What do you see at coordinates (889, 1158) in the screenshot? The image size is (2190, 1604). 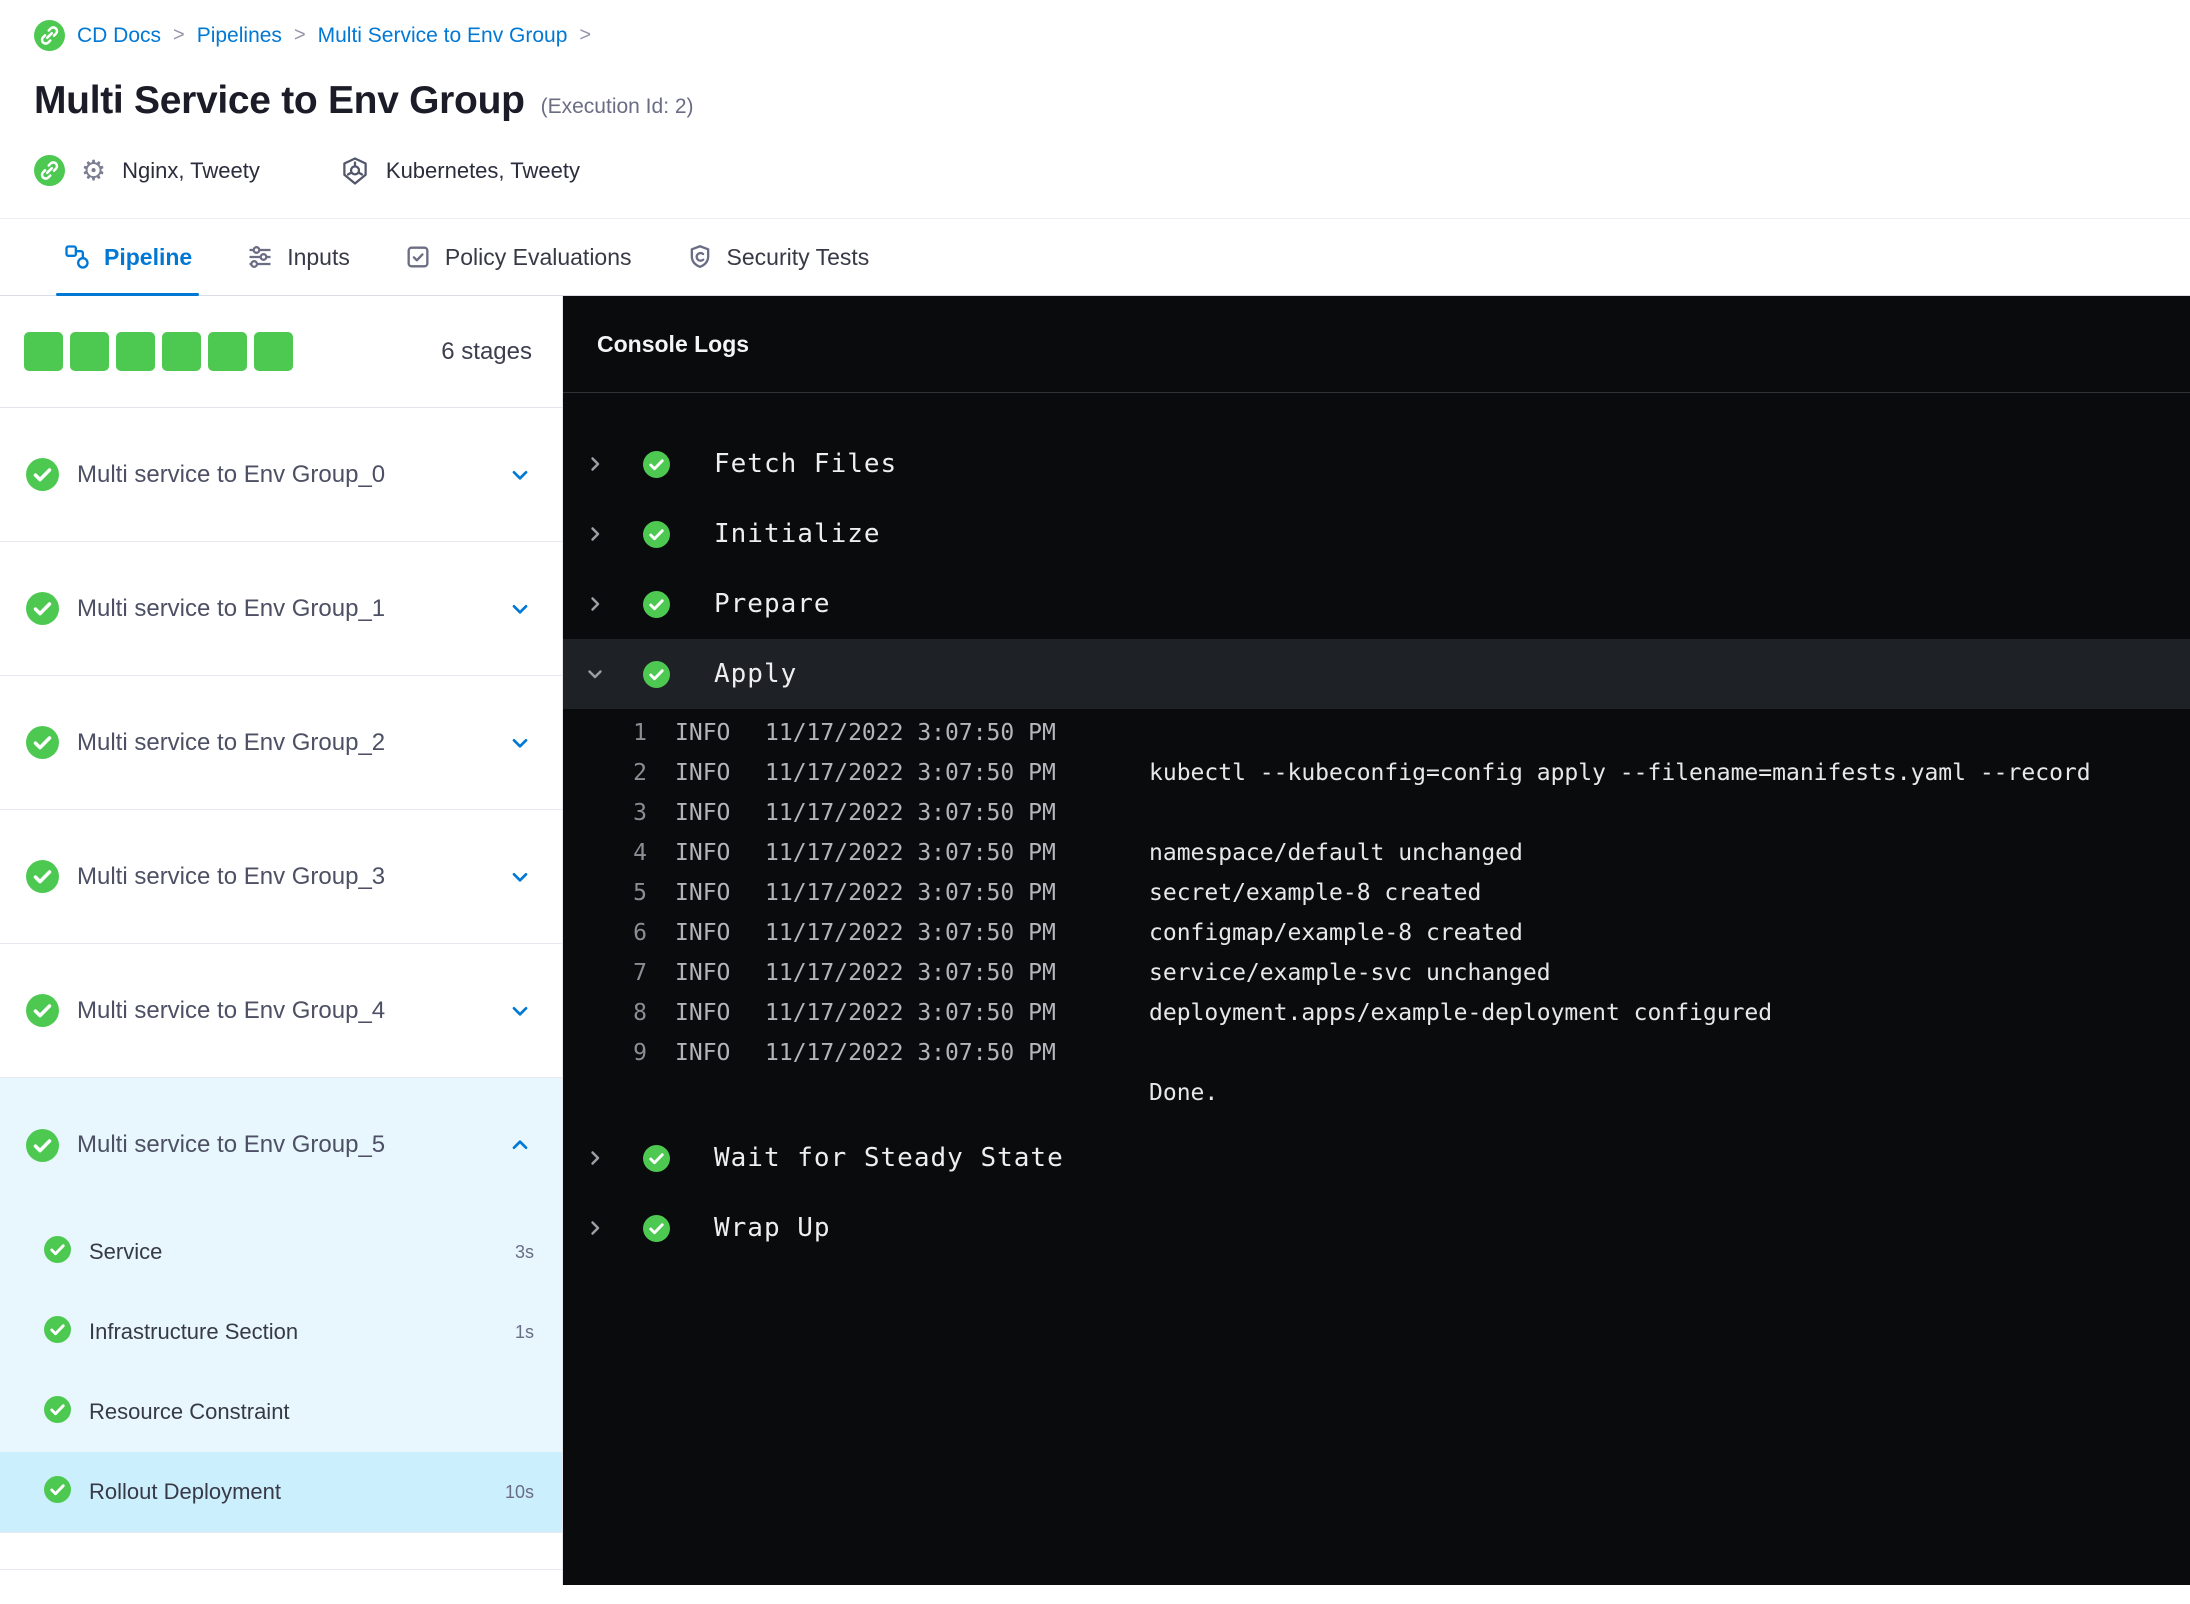 I see `console-step-label: Wait for Steady State` at bounding box center [889, 1158].